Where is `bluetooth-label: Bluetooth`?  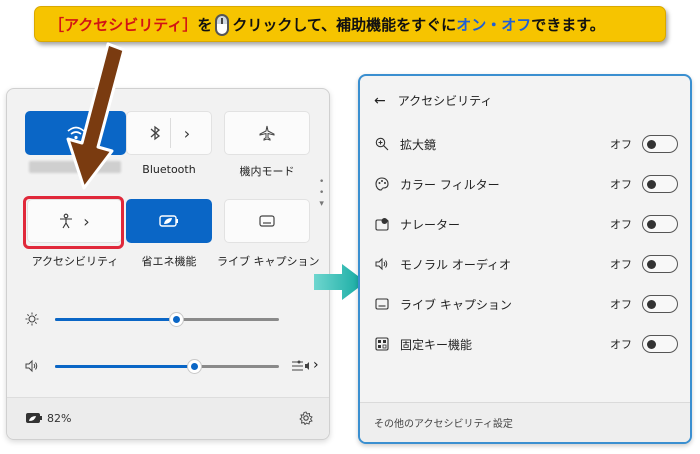
bluetooth-label: Bluetooth is located at coordinates (169, 169).